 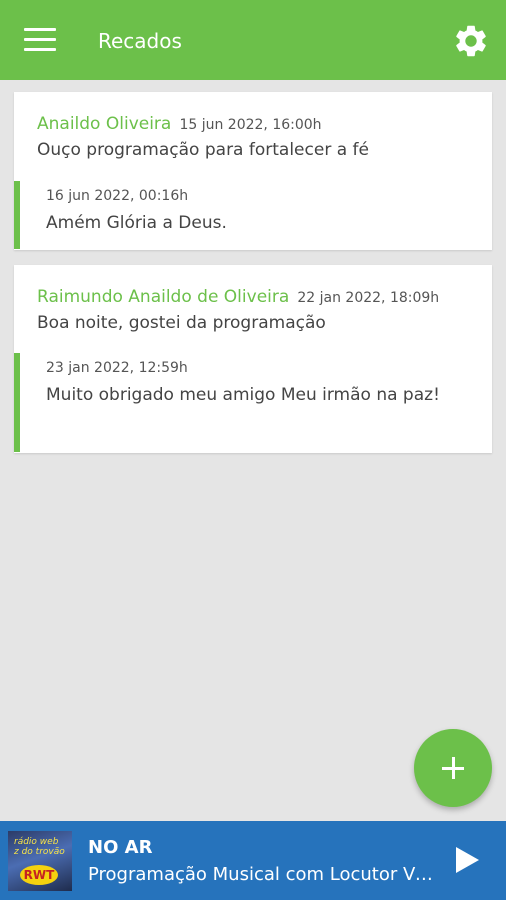 What do you see at coordinates (136, 223) in the screenshot?
I see `reply-text: Amém Glória a Deus.` at bounding box center [136, 223].